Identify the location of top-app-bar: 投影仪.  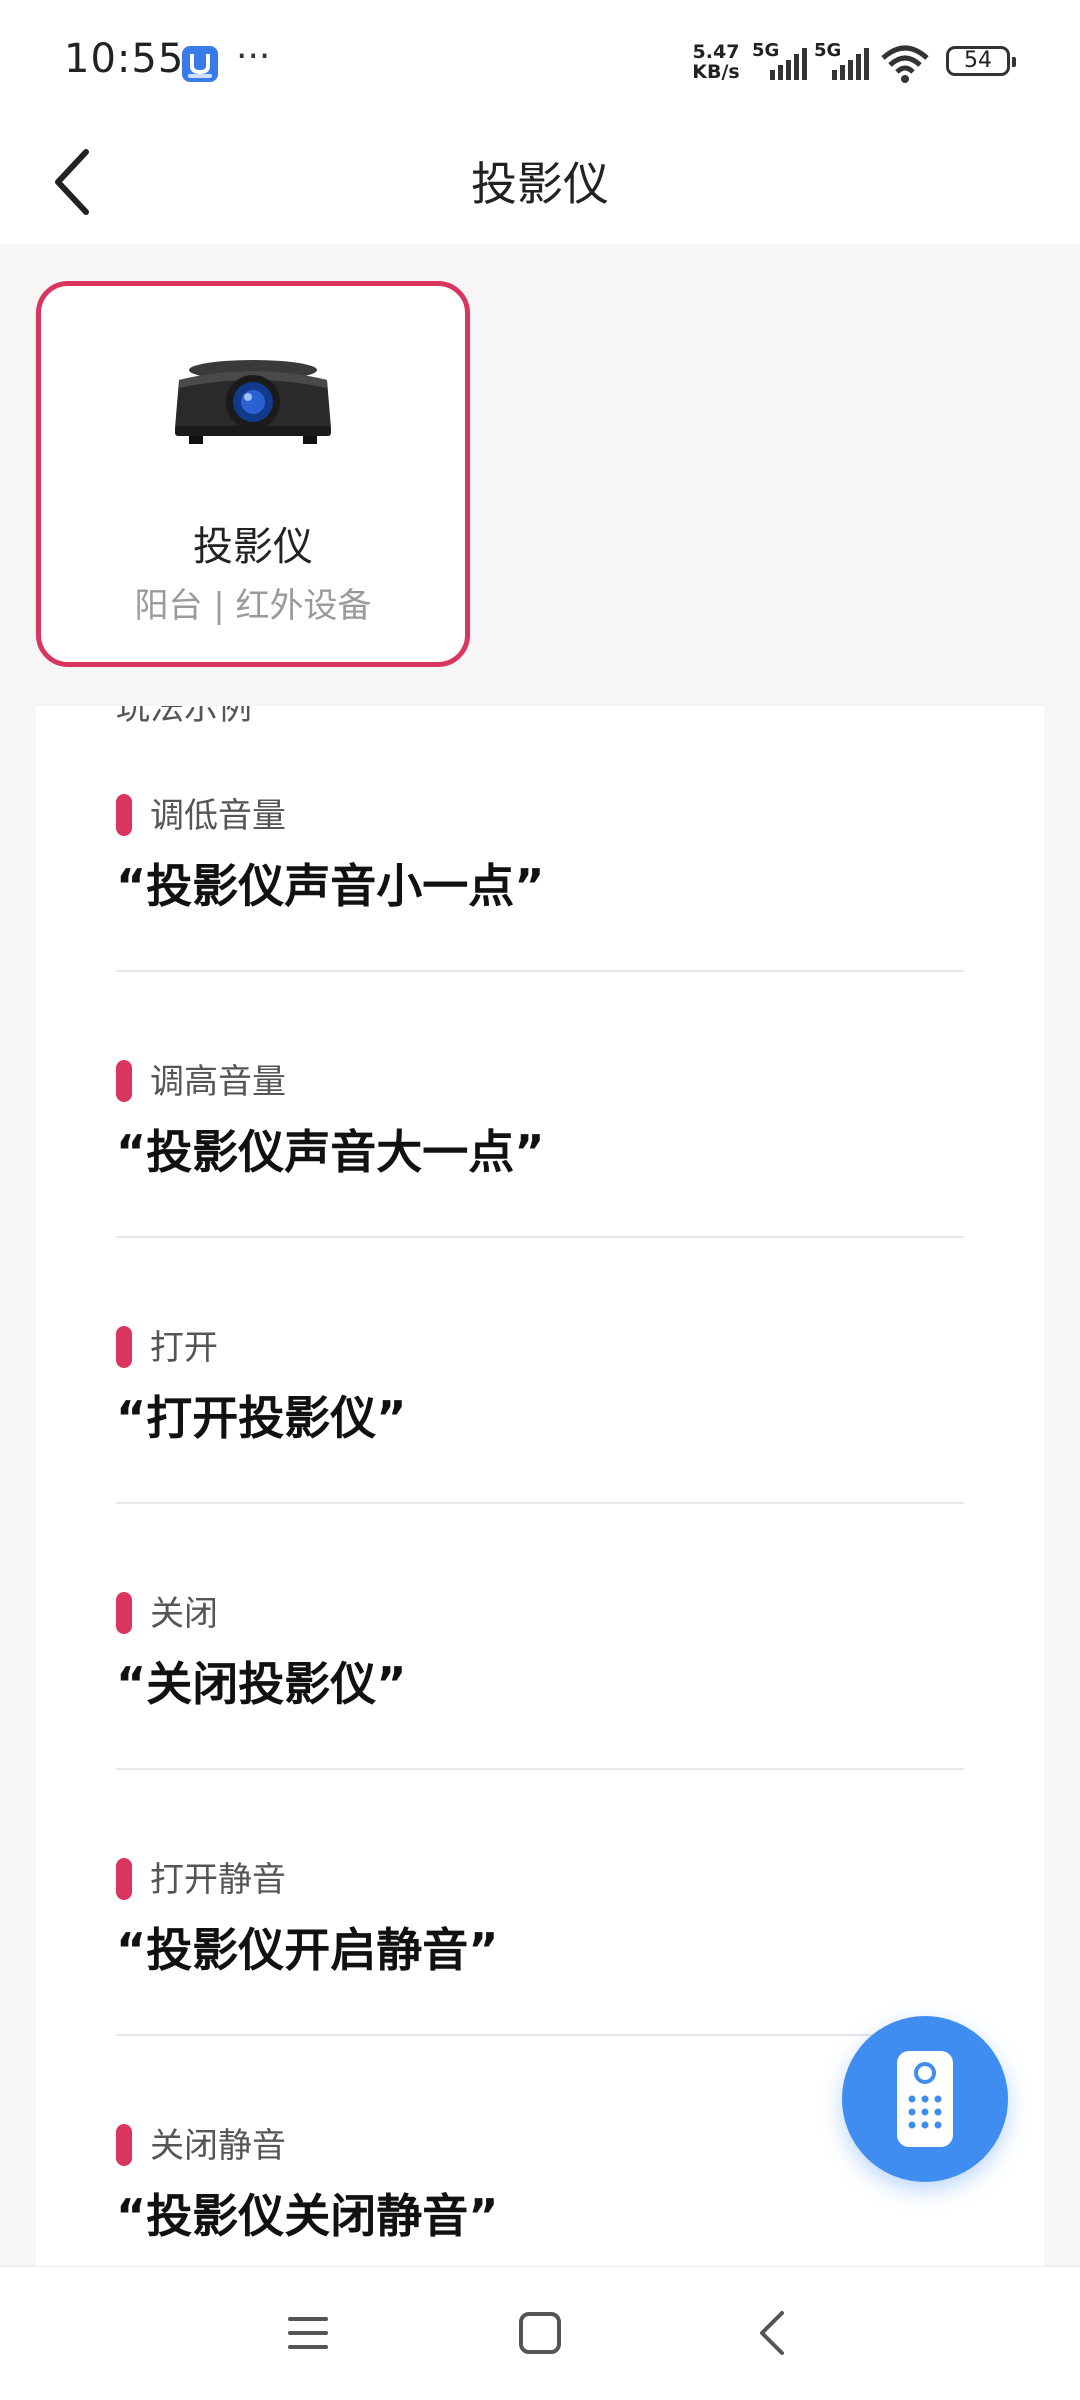
(540, 182).